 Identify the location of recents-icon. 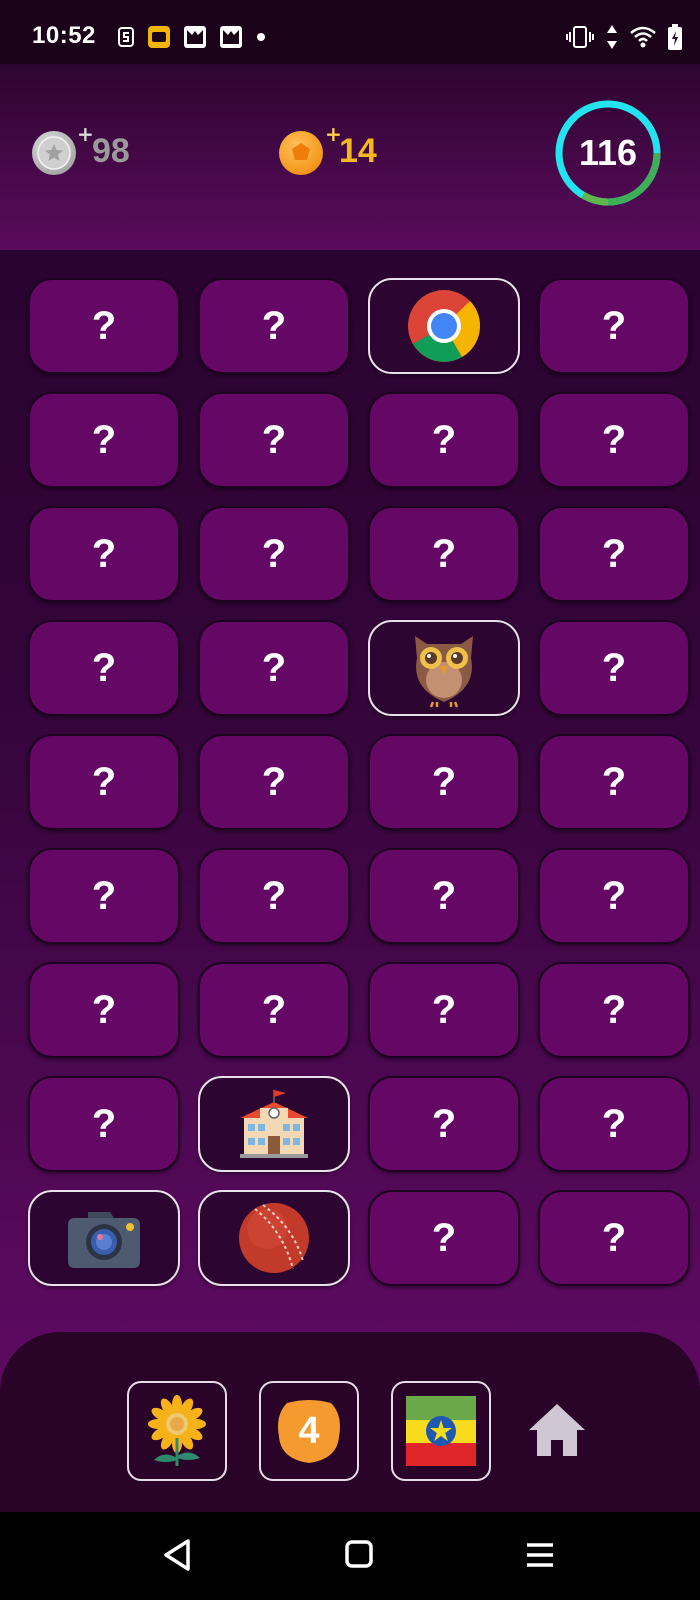
(359, 1554).